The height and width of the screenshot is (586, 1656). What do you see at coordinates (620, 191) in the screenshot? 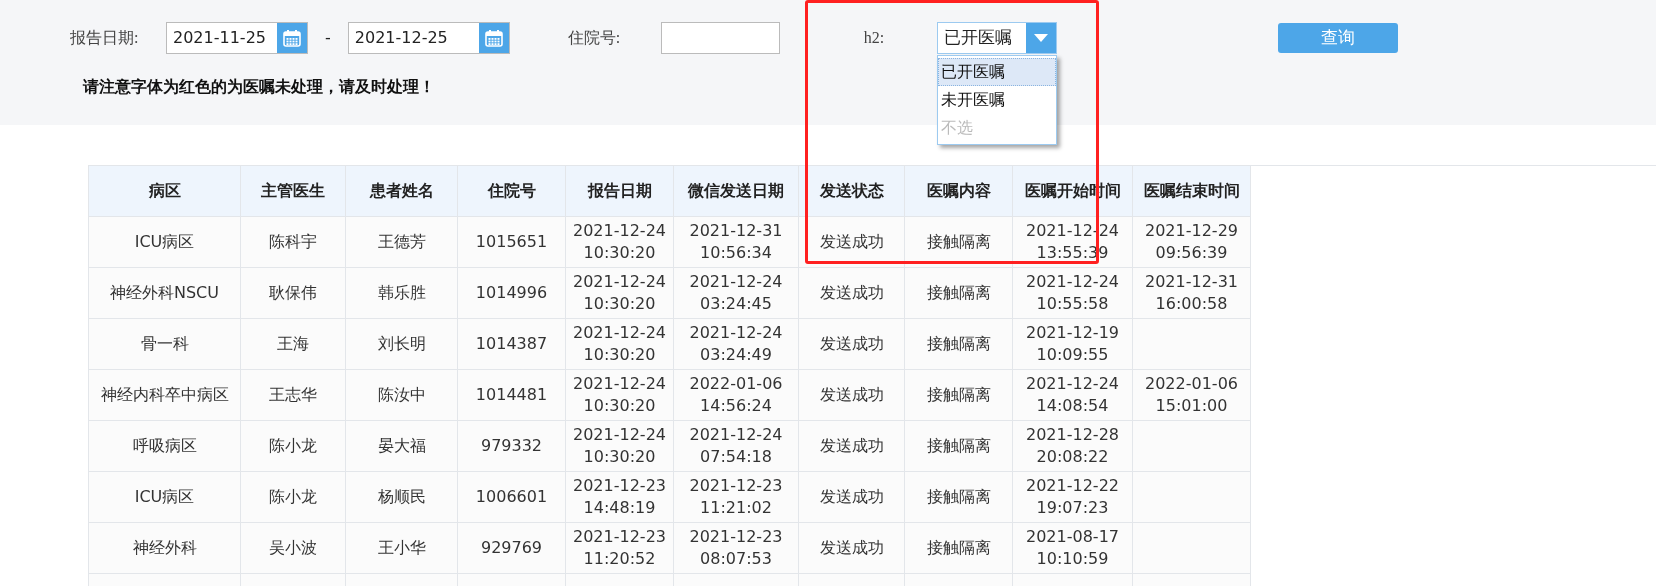
I see `column-header: 报告日期` at bounding box center [620, 191].